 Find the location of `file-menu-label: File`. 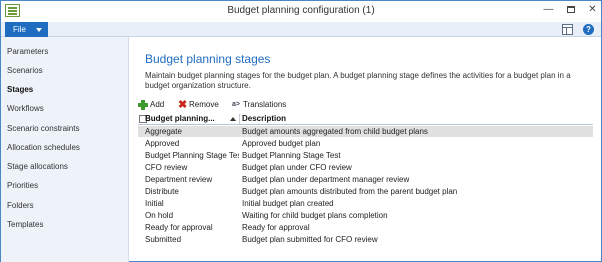

file-menu-label: File is located at coordinates (19, 29).